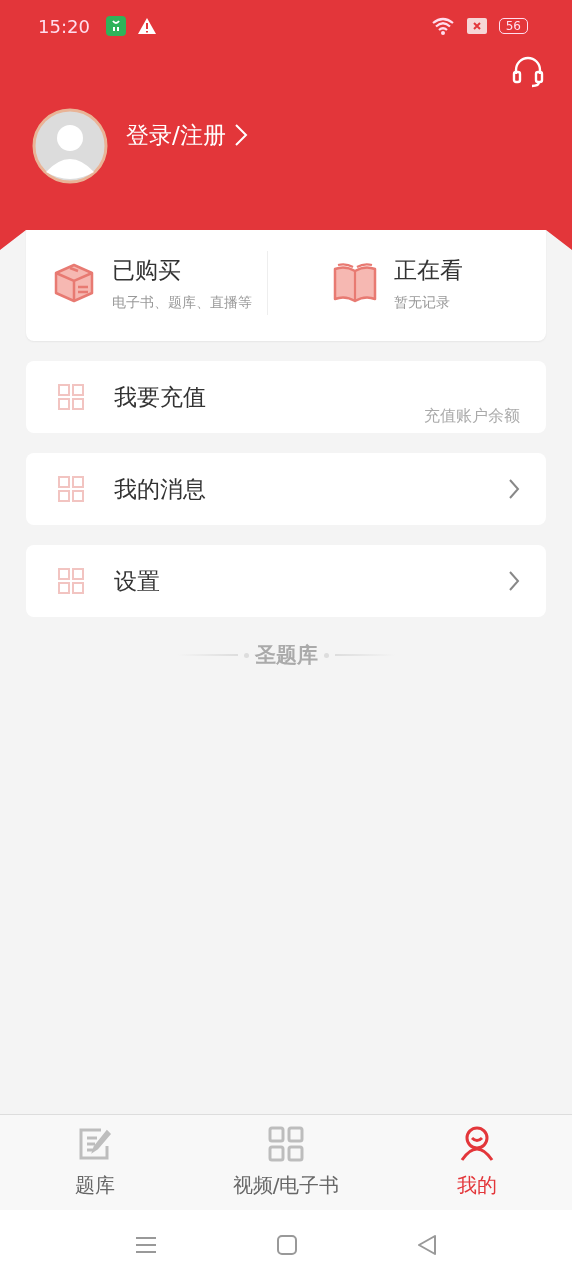 This screenshot has height=1280, width=572. What do you see at coordinates (64, 26) in the screenshot?
I see `status-time: 15:20` at bounding box center [64, 26].